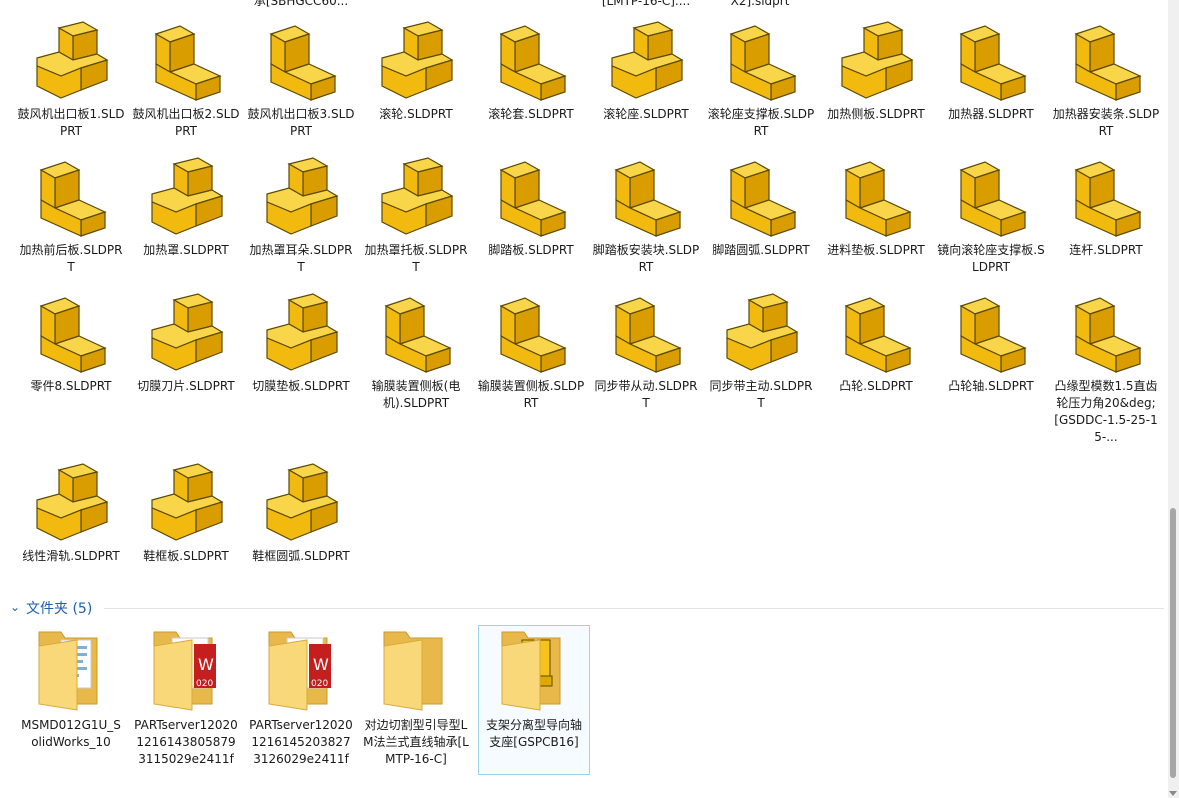 The width and height of the screenshot is (1179, 798). Describe the element at coordinates (761, 352) in the screenshot. I see `part-file-item: 同步带主动.SLDPRT` at that location.